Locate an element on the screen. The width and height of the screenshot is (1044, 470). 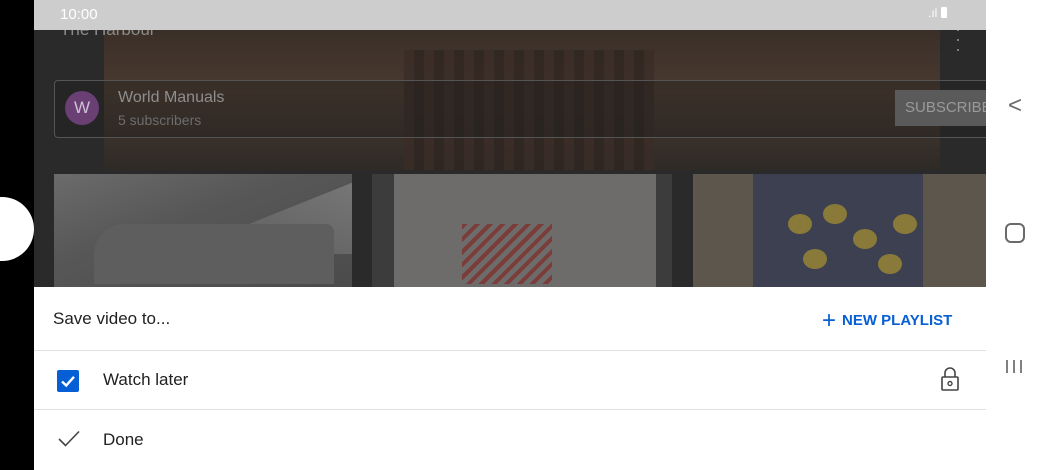
home-button is located at coordinates (1015, 235).